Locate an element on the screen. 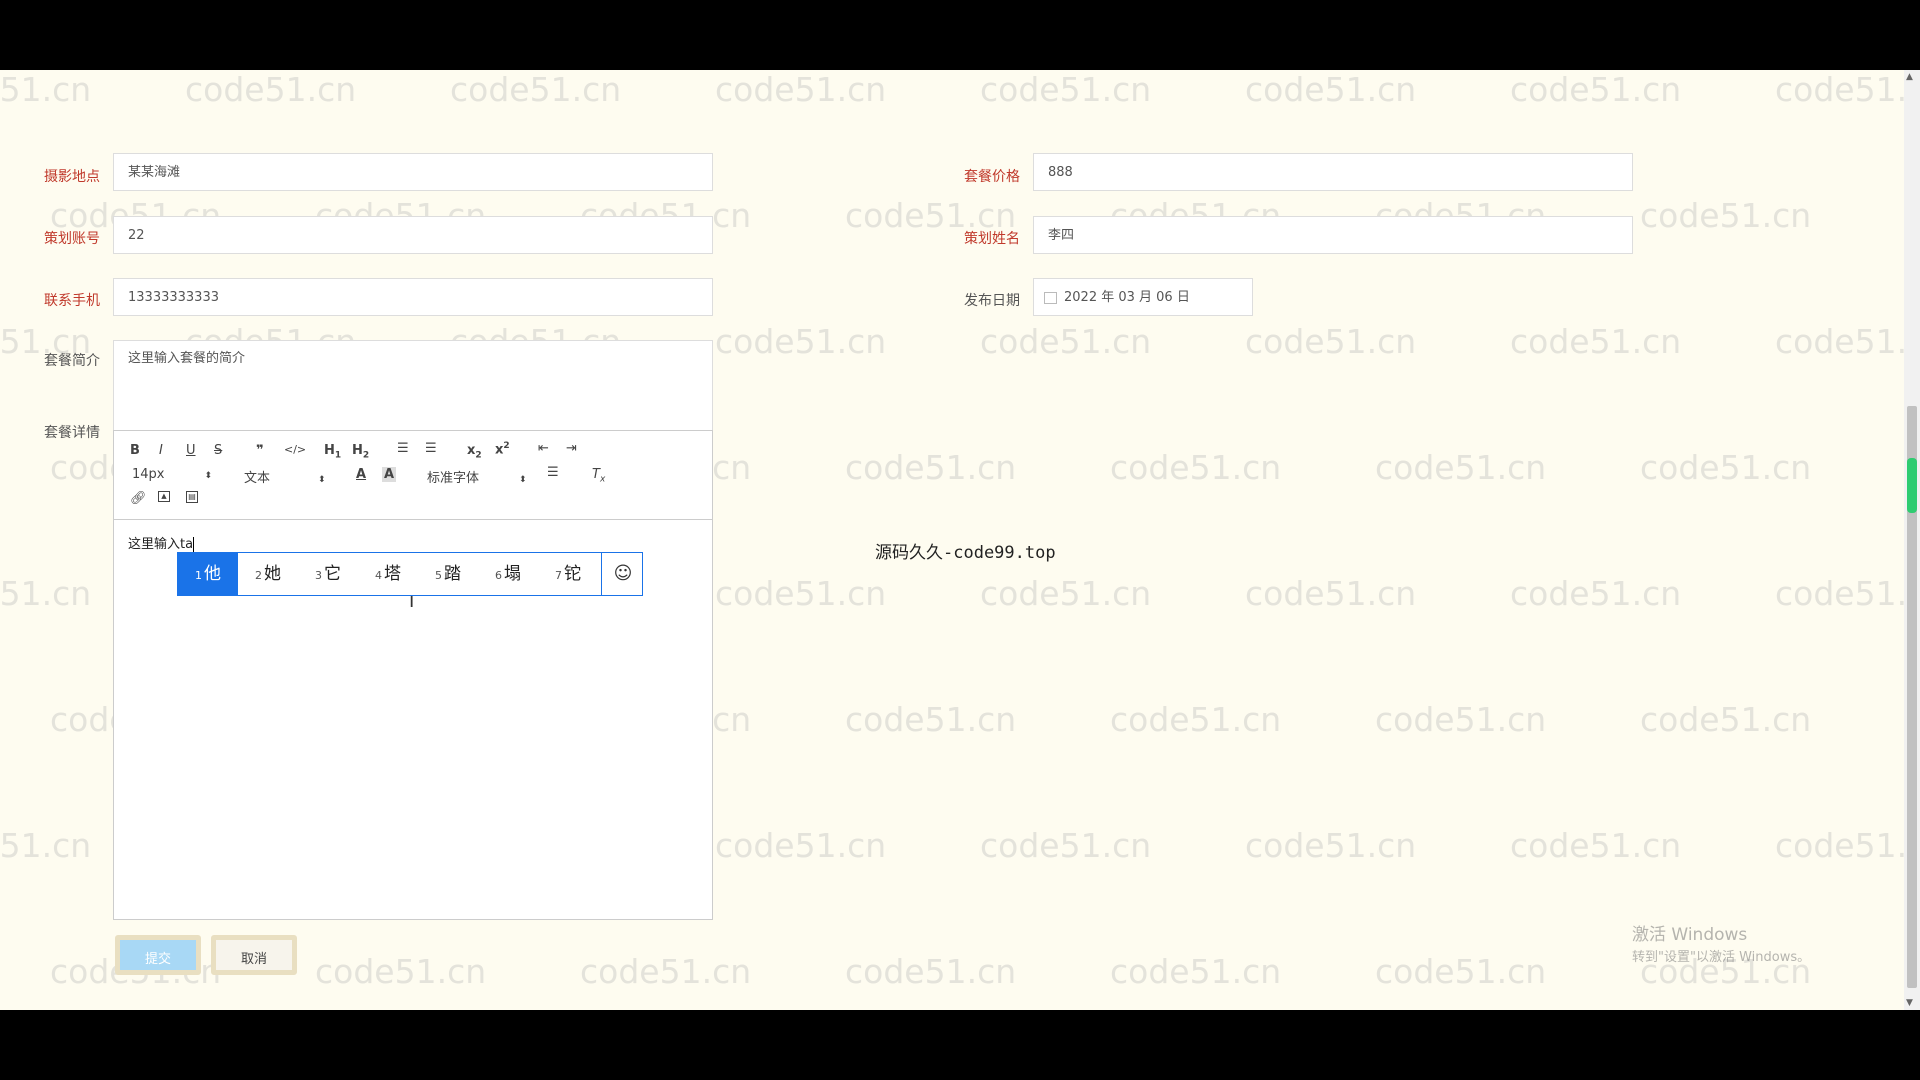  indent-icon: ⇥ is located at coordinates (571, 448).